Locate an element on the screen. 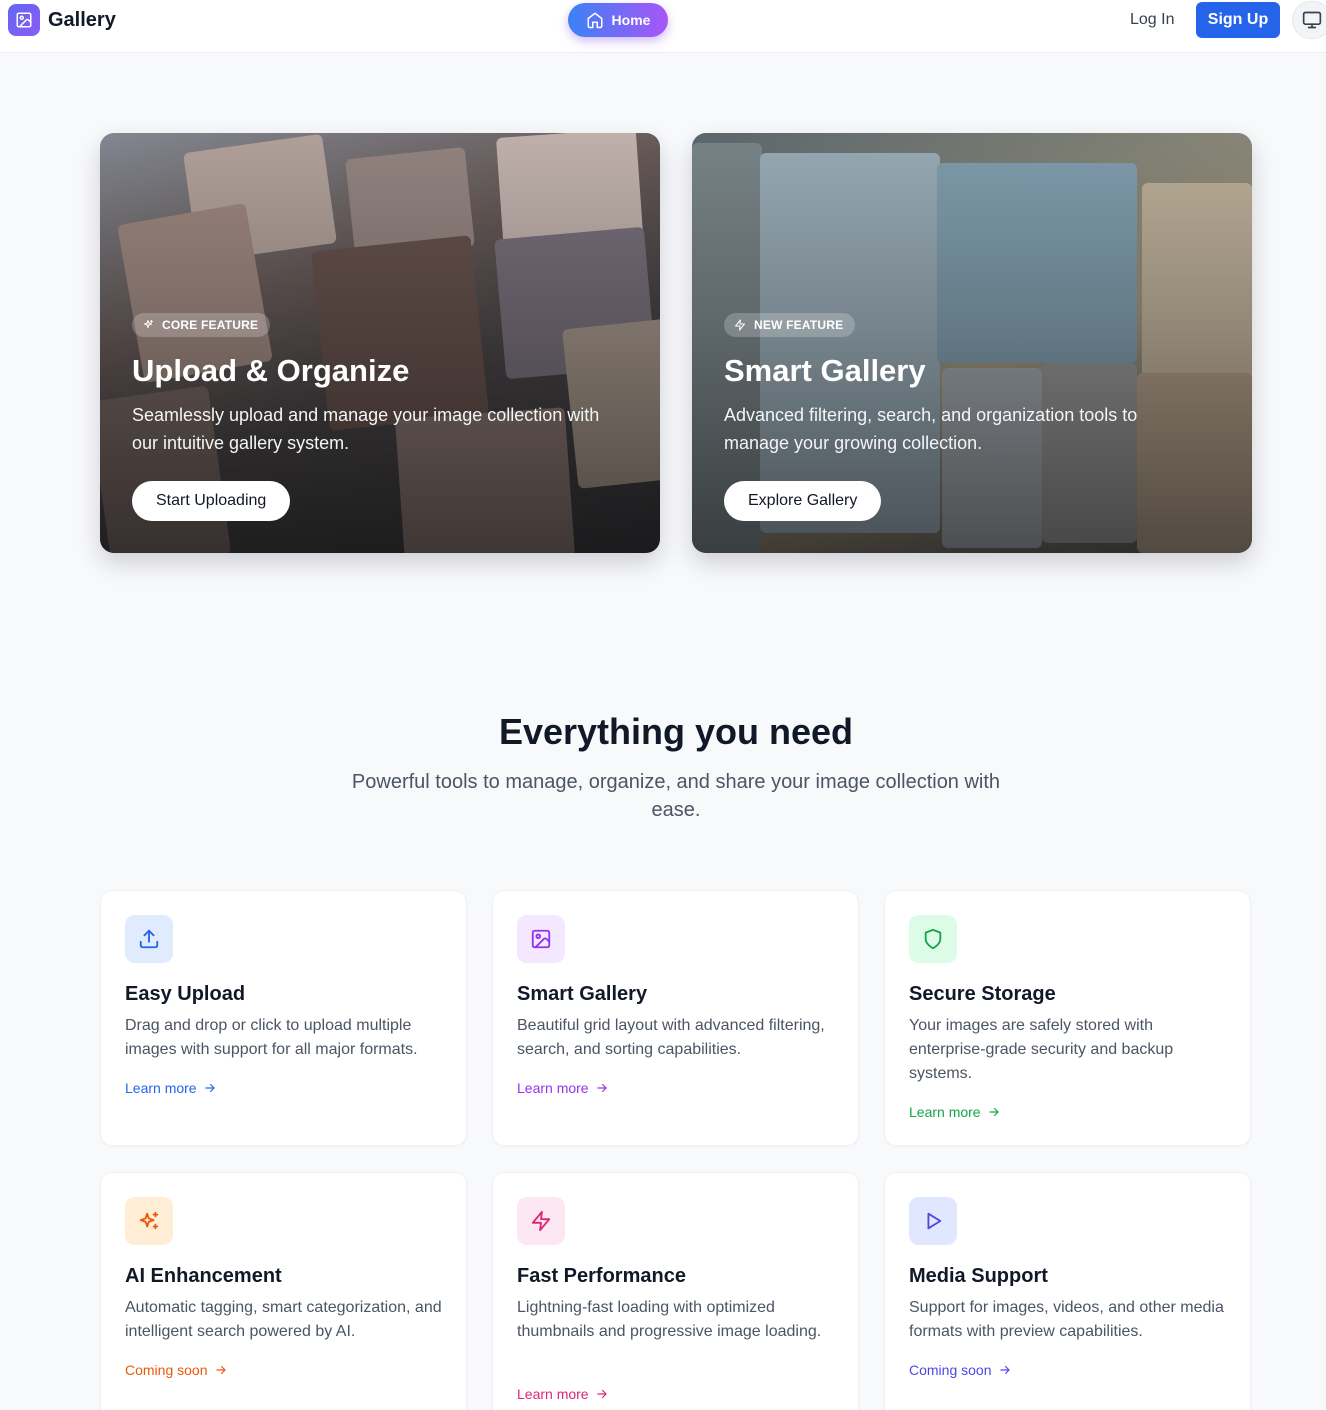  home-icon is located at coordinates (595, 20).